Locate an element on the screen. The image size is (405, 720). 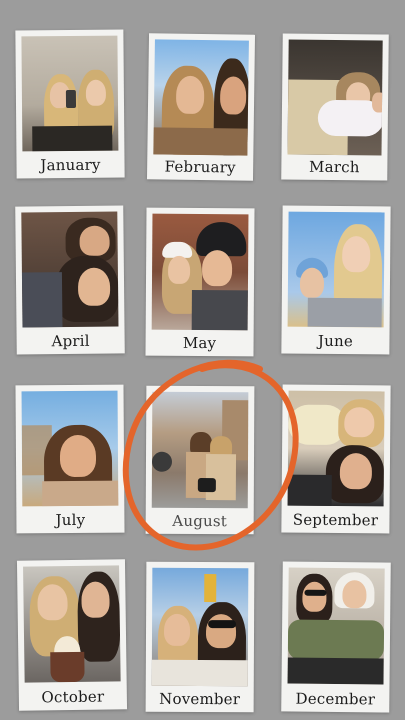
month-label: June is located at coordinates (335, 341).